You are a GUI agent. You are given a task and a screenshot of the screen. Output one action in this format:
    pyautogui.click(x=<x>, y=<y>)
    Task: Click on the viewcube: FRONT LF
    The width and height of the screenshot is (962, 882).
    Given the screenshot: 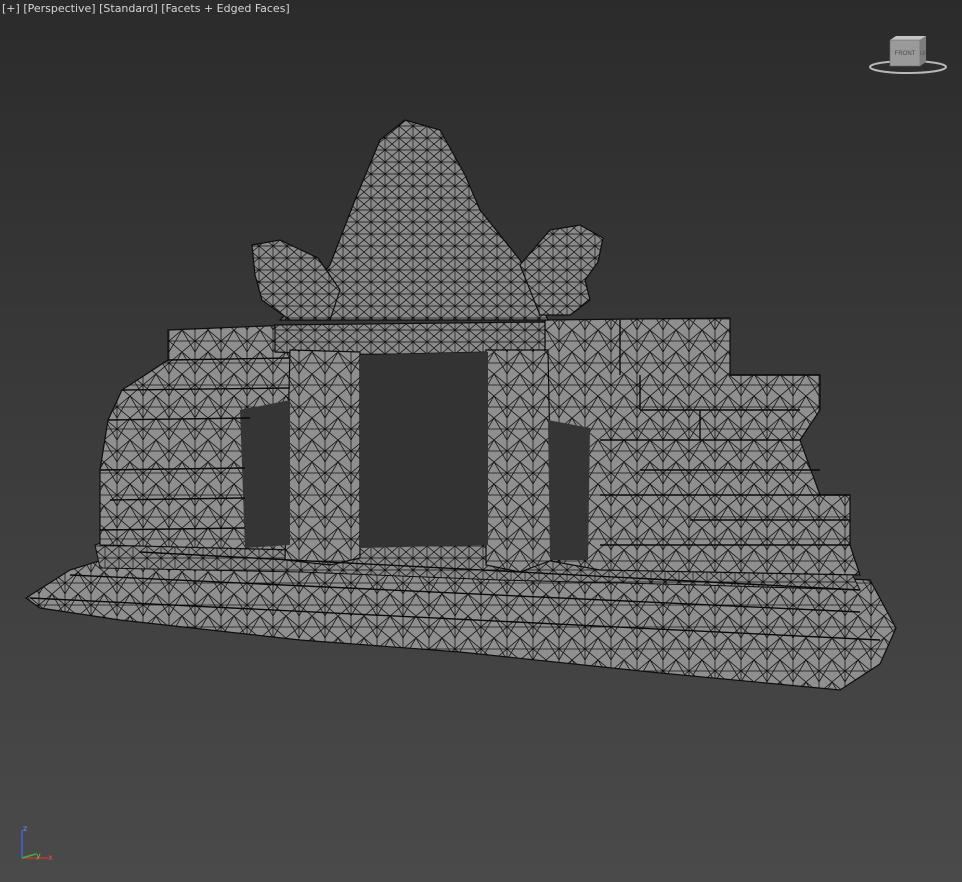 What is the action you would take?
    pyautogui.click(x=908, y=54)
    